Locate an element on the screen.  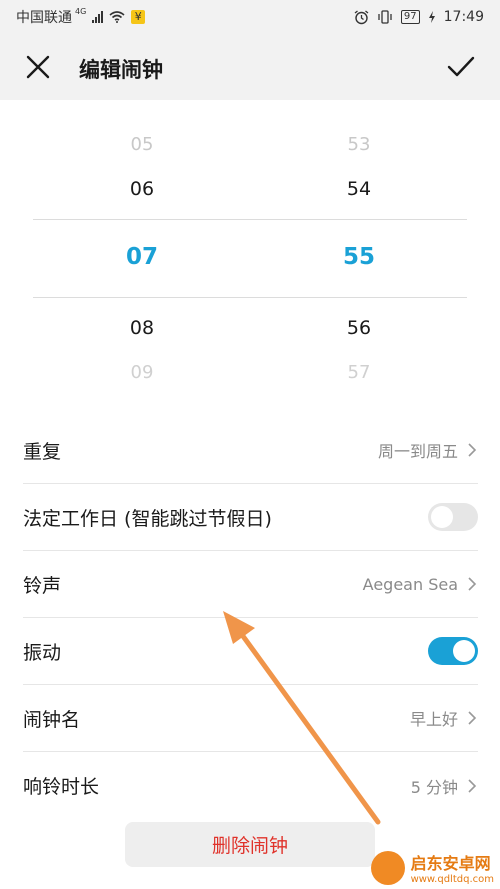
hour-option: 05 is located at coordinates (142, 144).